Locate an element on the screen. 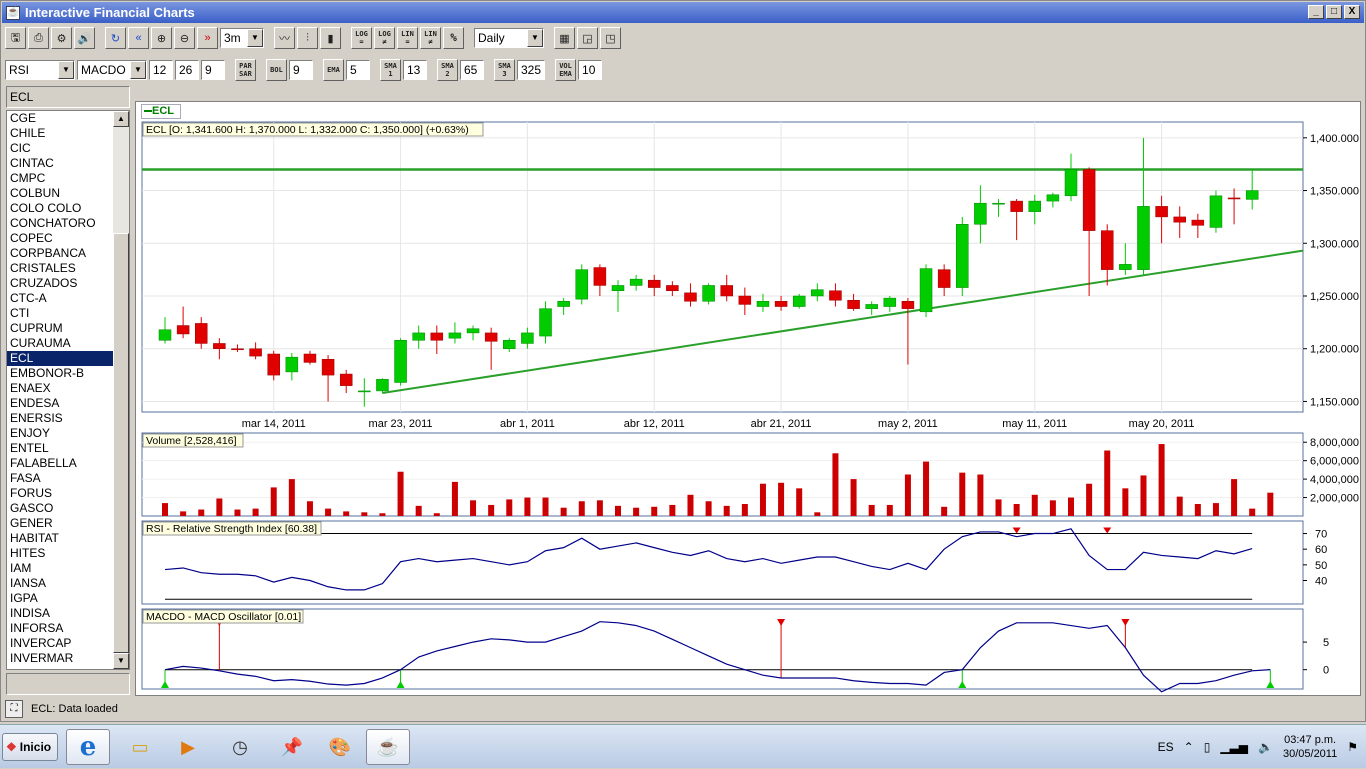  symbol-list-item: ENTEL is located at coordinates (60, 448).